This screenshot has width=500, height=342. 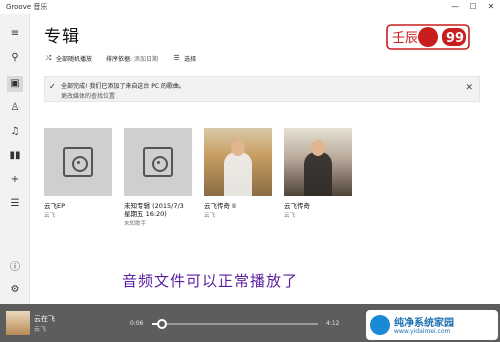 What do you see at coordinates (235, 324) in the screenshot?
I see `seek-bar` at bounding box center [235, 324].